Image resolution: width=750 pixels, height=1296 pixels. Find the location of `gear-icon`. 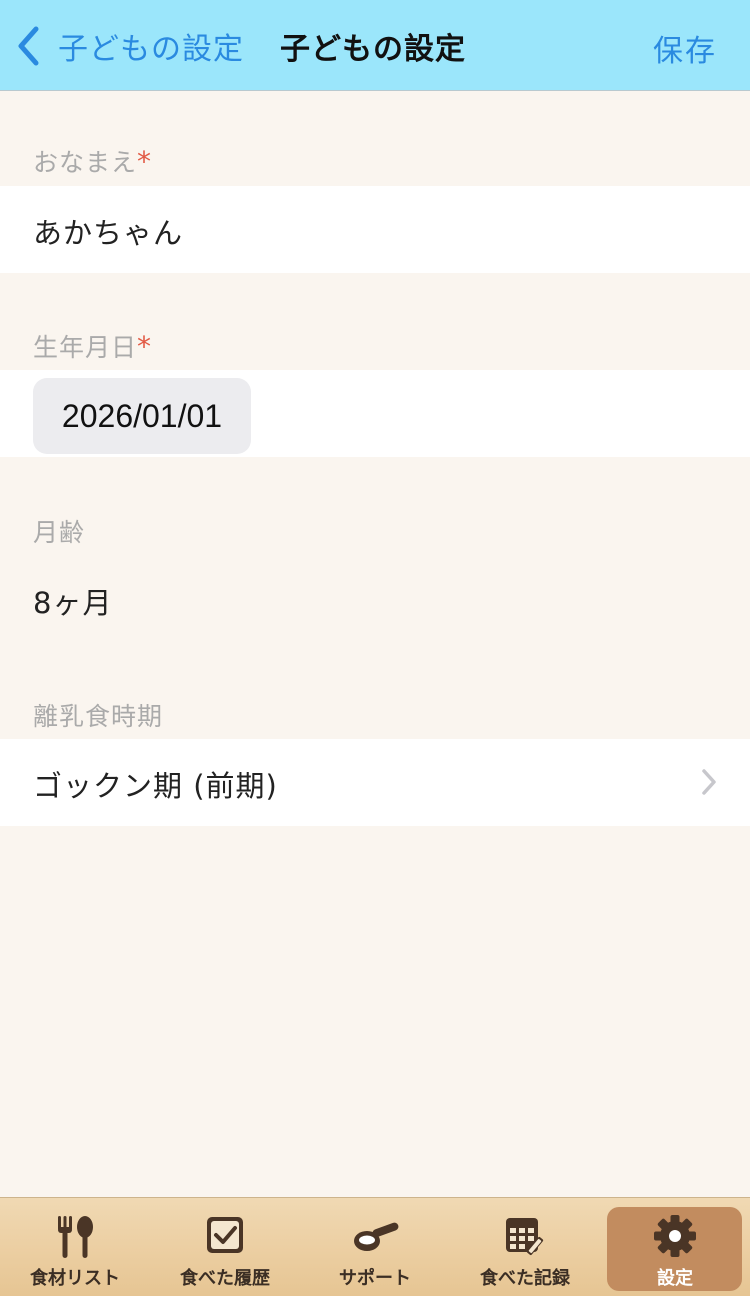

gear-icon is located at coordinates (675, 1236).